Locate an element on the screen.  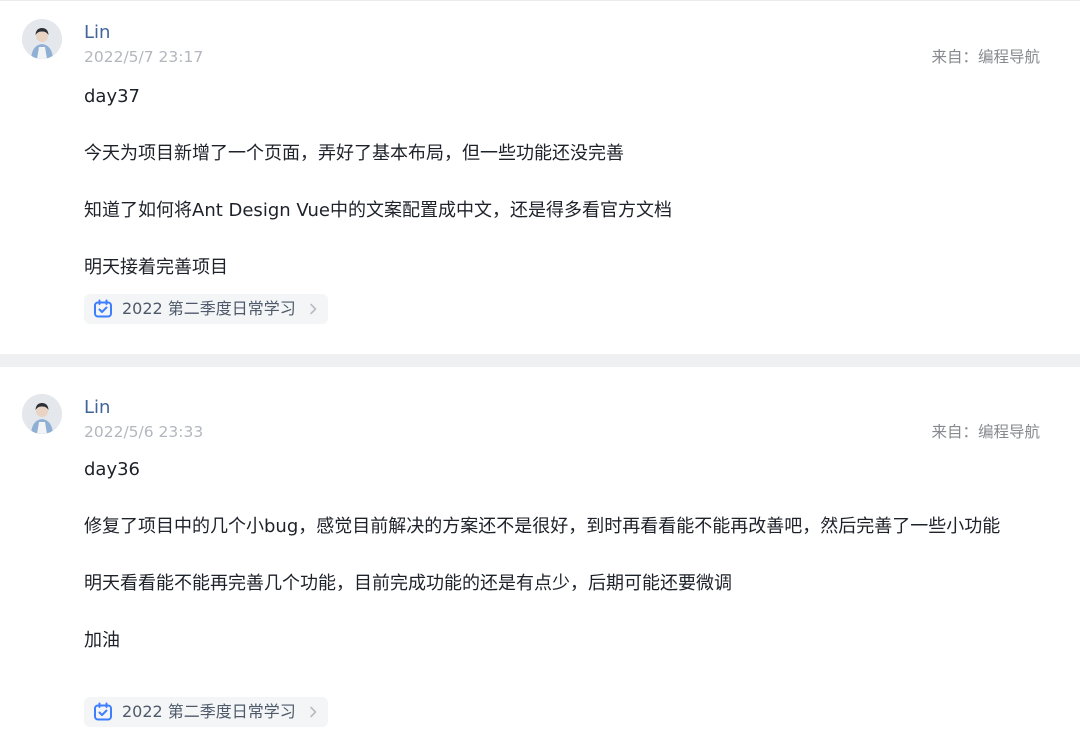
post-timestamp: 2022/5/7 23:17 is located at coordinates (144, 57).